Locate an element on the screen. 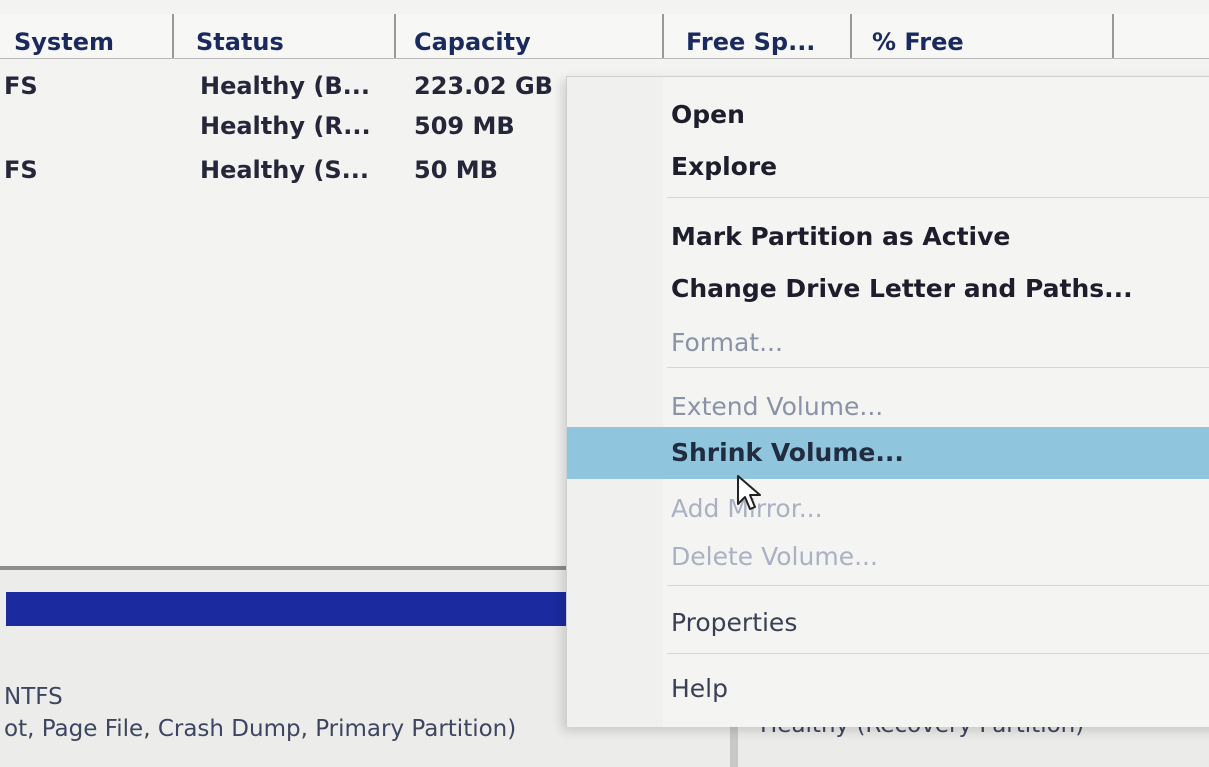 Image resolution: width=1209 pixels, height=767 pixels. menu-item-open: Open is located at coordinates (888, 115).